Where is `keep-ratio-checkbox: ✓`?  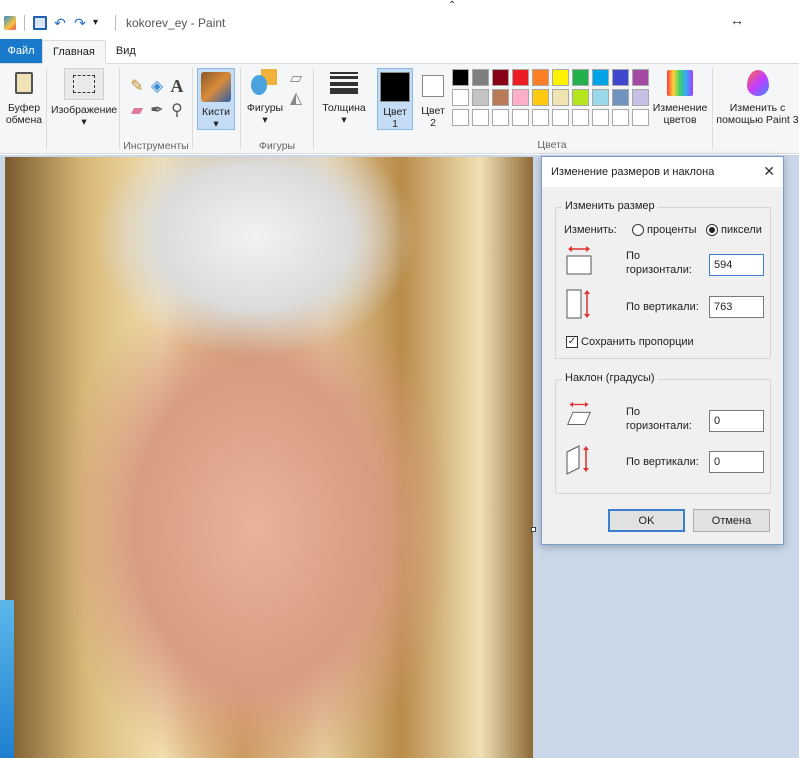 keep-ratio-checkbox: ✓ is located at coordinates (572, 342).